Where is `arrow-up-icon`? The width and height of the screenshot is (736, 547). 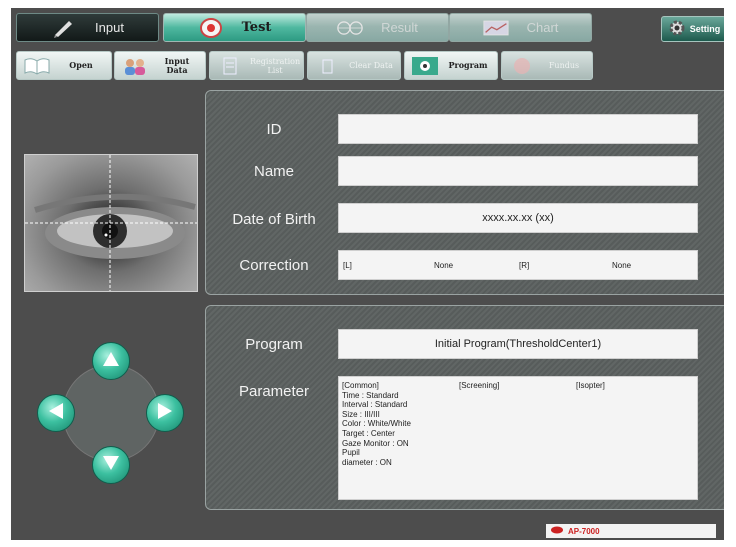
arrow-up-icon is located at coordinates (111, 361).